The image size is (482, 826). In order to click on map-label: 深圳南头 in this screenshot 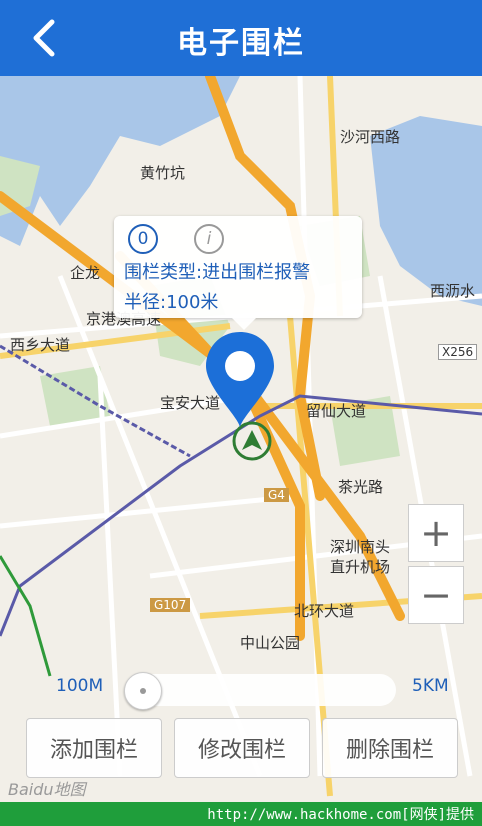, I will do `click(360, 547)`.